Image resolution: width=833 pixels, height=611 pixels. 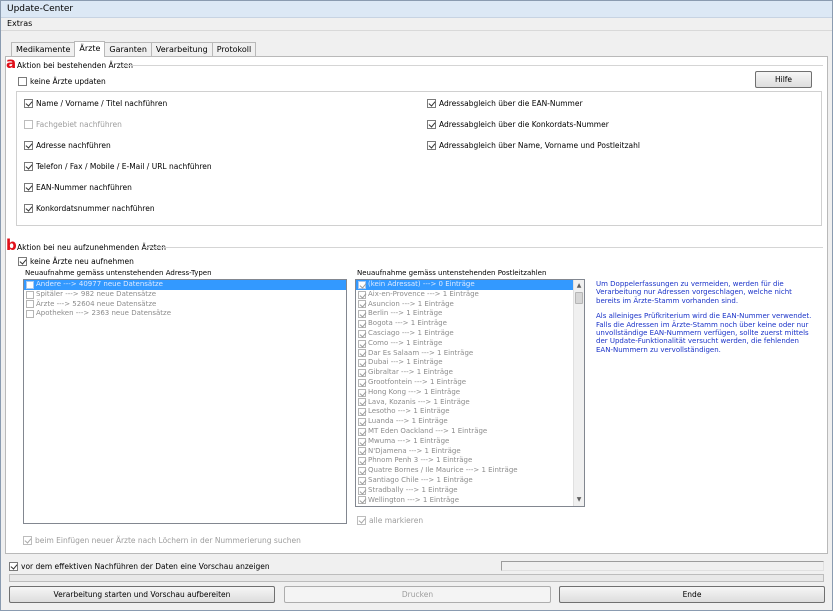 I want to click on list-item: Lava, Kozanis ---> 1 Einträge, so click(x=470, y=403).